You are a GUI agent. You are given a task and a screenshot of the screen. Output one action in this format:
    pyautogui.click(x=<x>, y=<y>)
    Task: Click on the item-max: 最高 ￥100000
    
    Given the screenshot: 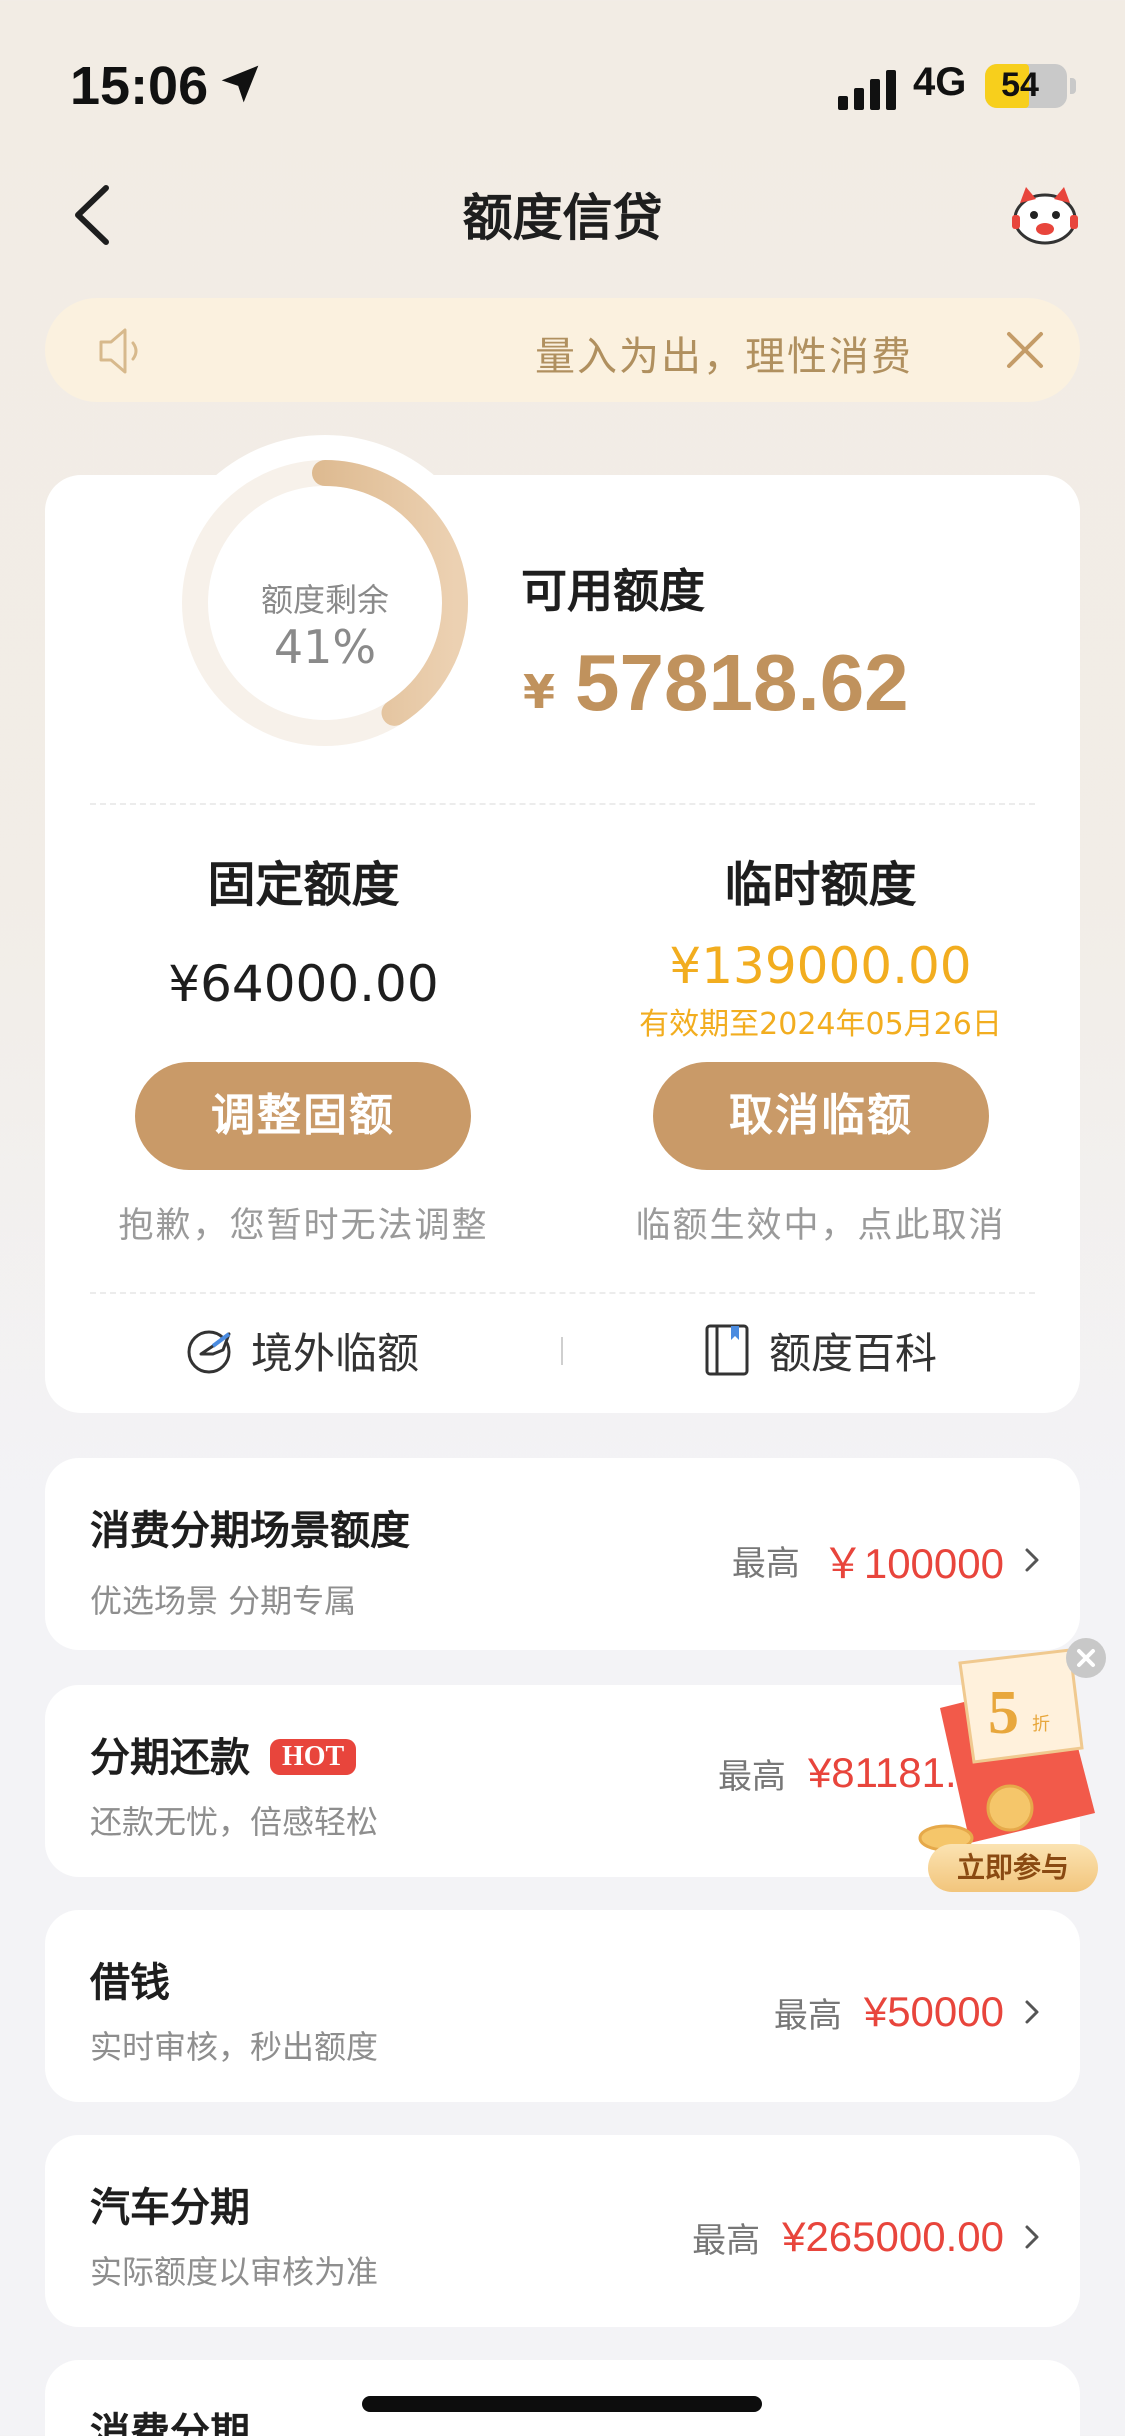 What is the action you would take?
    pyautogui.click(x=886, y=1560)
    